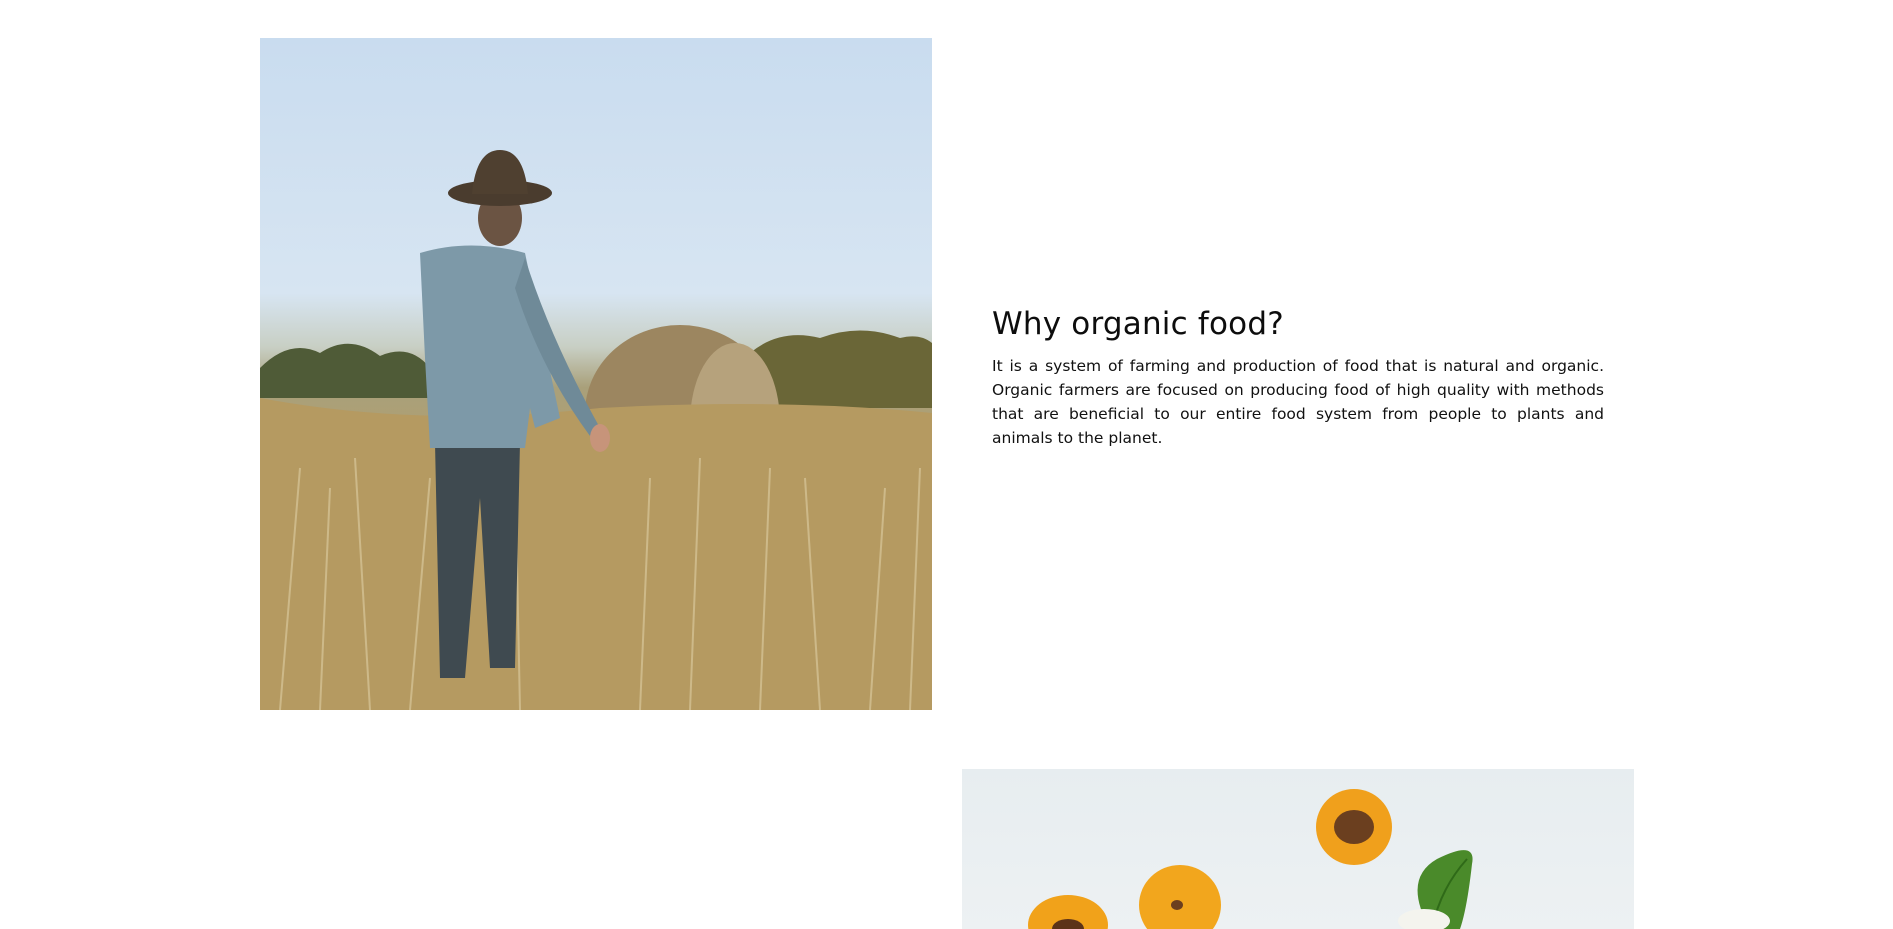  I want to click on apricot-photo-art, so click(1250, 859).